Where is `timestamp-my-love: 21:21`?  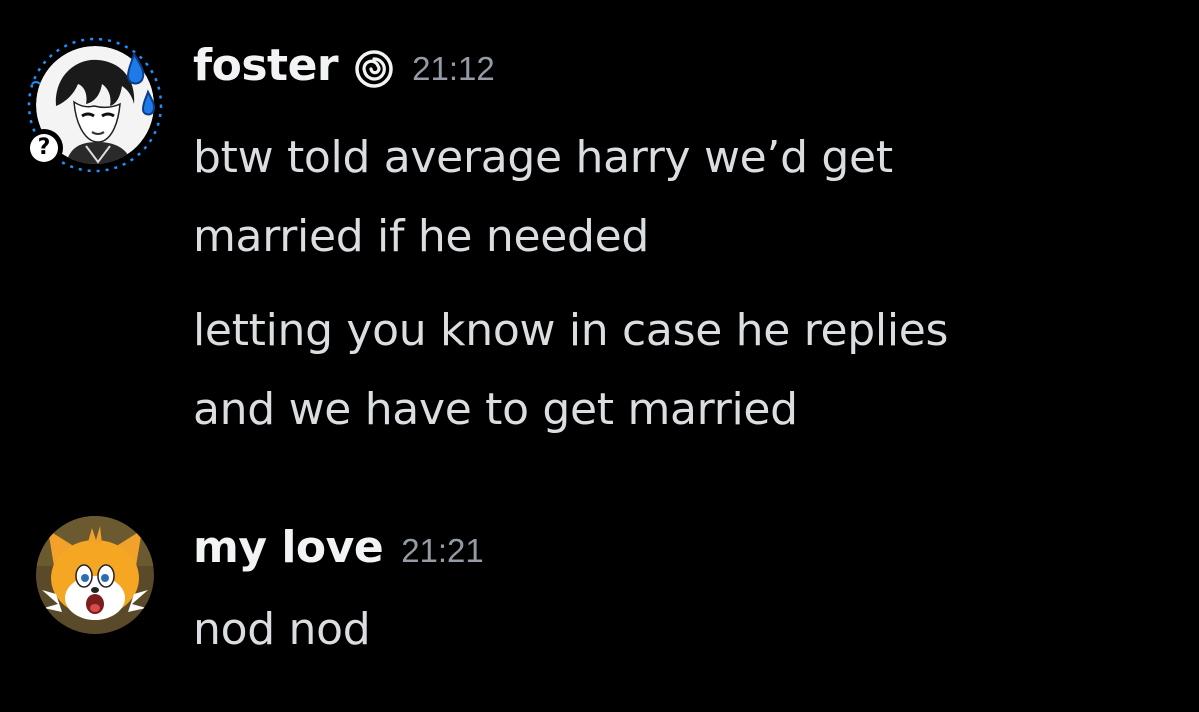
timestamp-my-love: 21:21 is located at coordinates (442, 551).